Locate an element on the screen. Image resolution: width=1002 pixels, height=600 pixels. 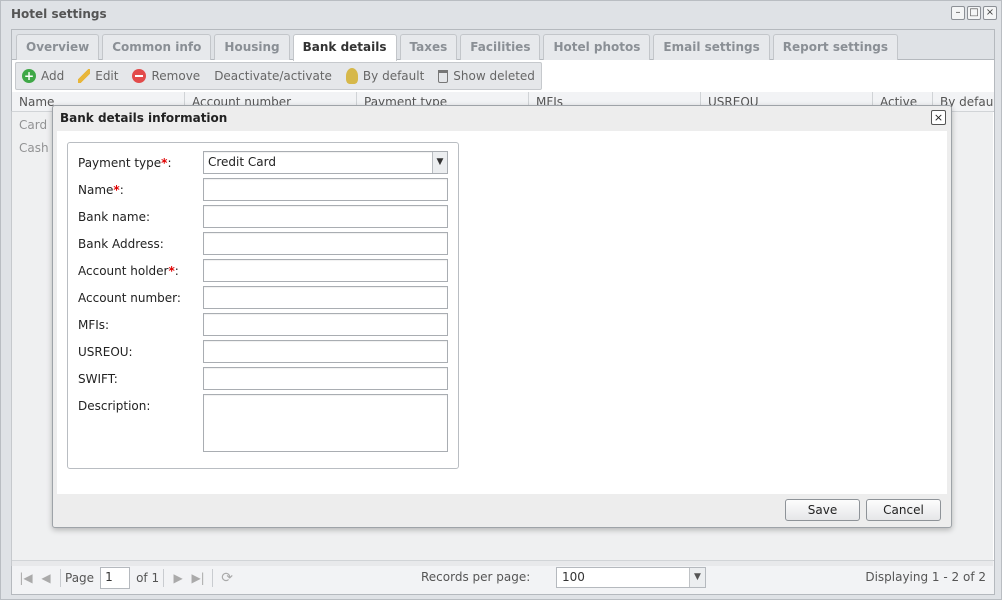
name-label: Name*: is located at coordinates (101, 190).